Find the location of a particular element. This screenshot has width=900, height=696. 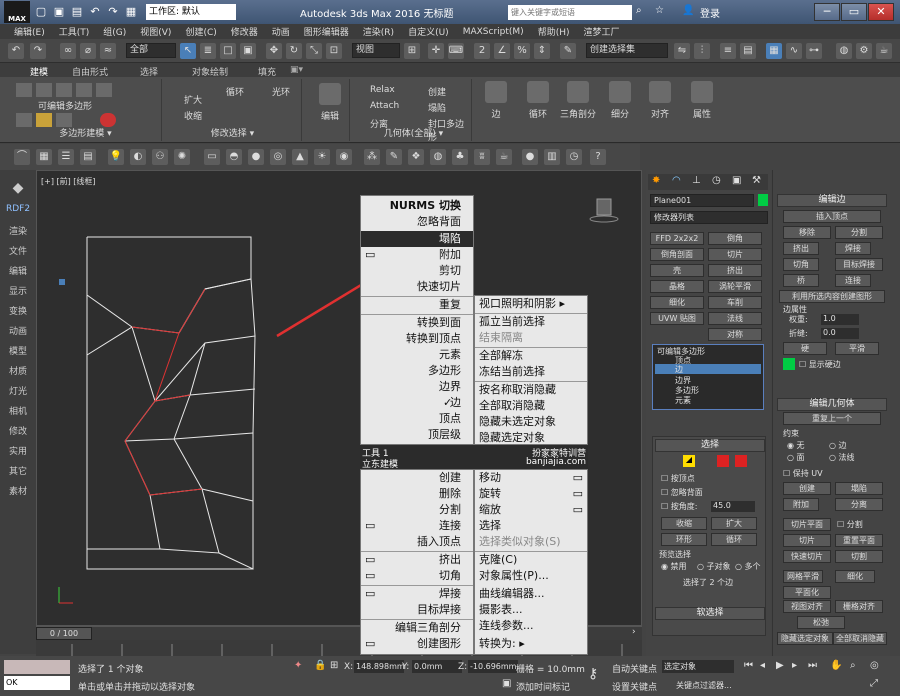

select-by-name-icon: ≣ is located at coordinates (208, 51).